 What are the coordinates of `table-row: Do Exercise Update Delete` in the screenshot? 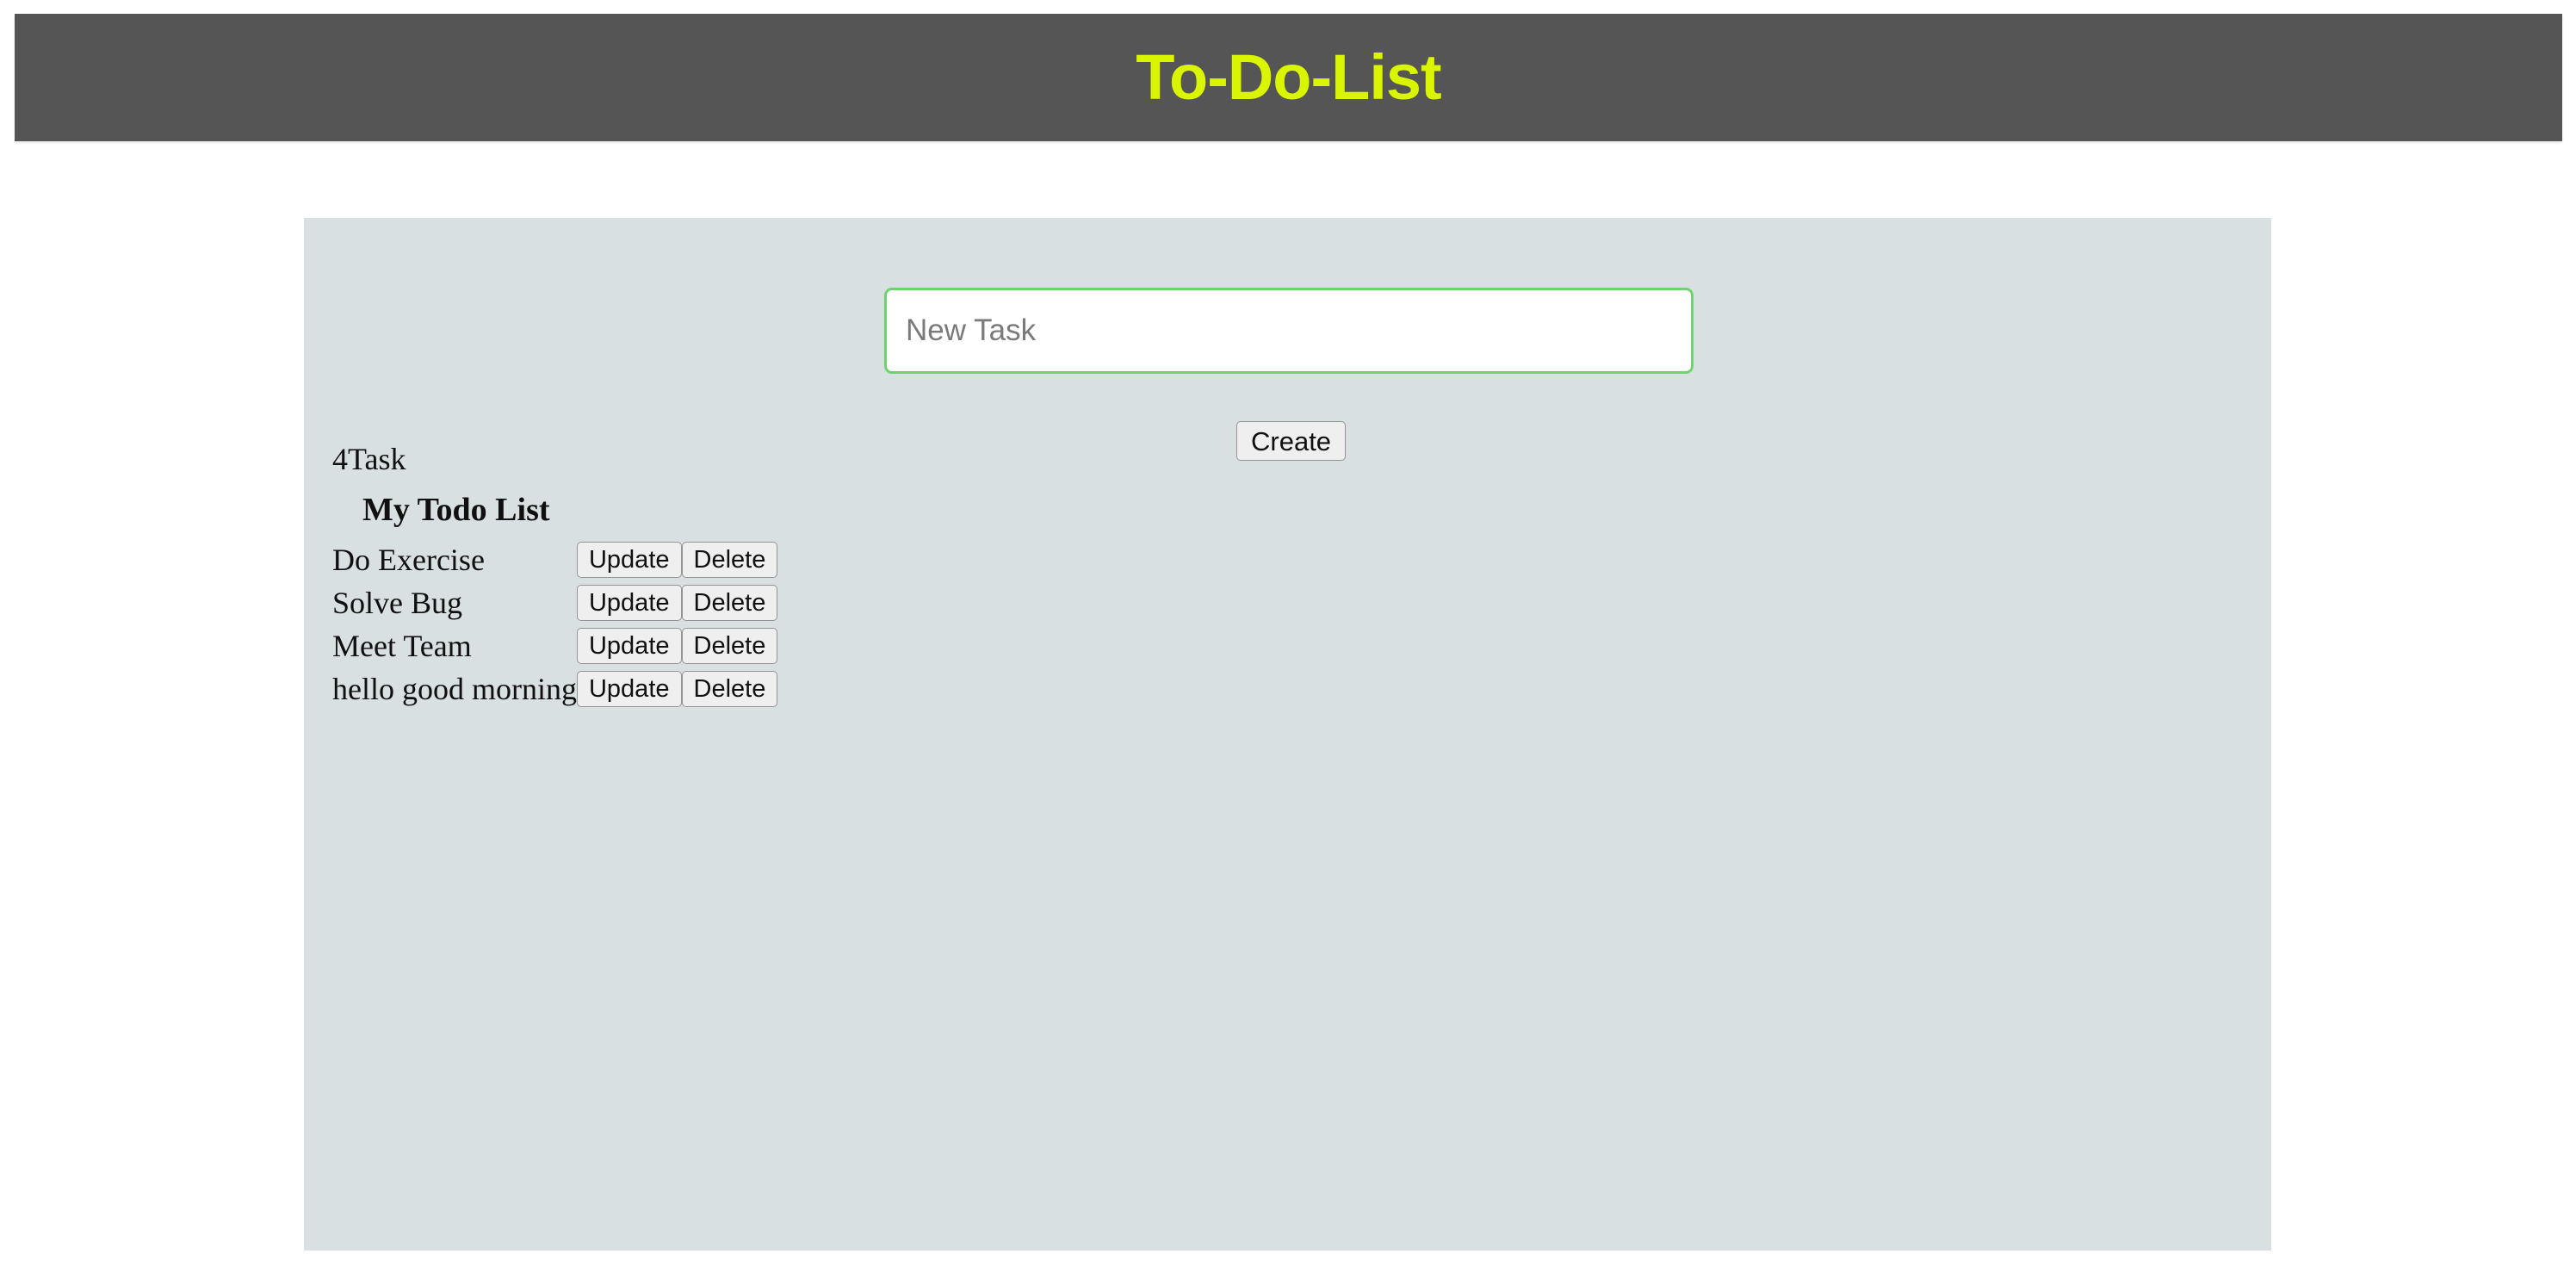 It's located at (555, 559).